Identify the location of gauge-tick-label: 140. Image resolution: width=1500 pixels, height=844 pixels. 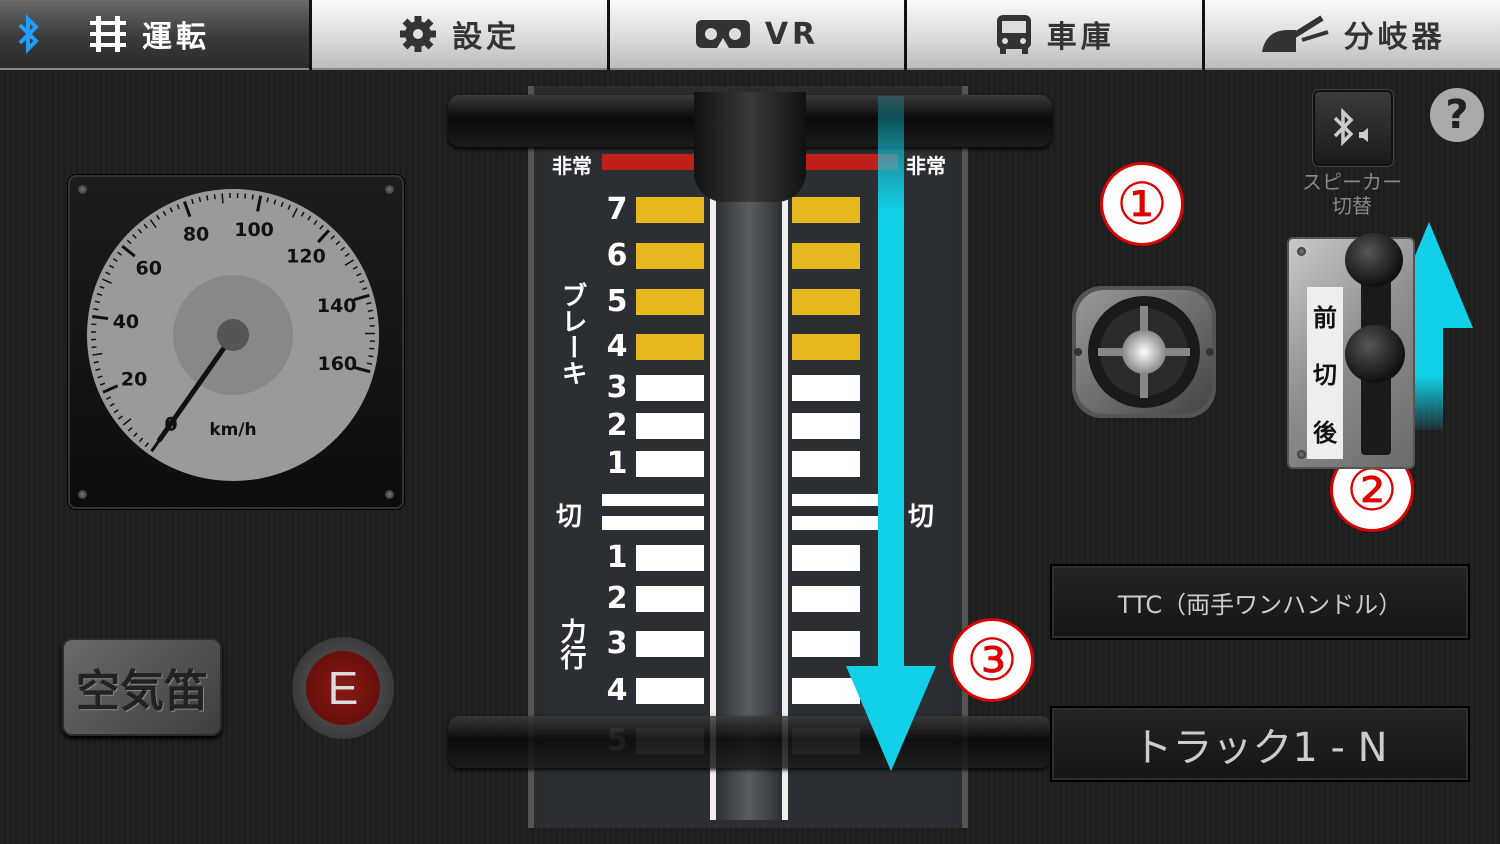
(337, 306).